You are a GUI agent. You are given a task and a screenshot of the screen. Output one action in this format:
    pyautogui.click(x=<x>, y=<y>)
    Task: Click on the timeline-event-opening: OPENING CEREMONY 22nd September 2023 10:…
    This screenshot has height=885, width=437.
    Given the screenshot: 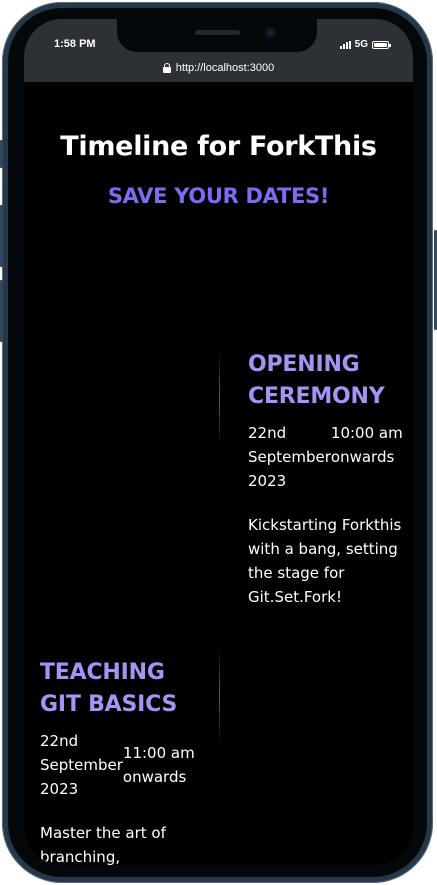 What is the action you would take?
    pyautogui.click(x=330, y=479)
    